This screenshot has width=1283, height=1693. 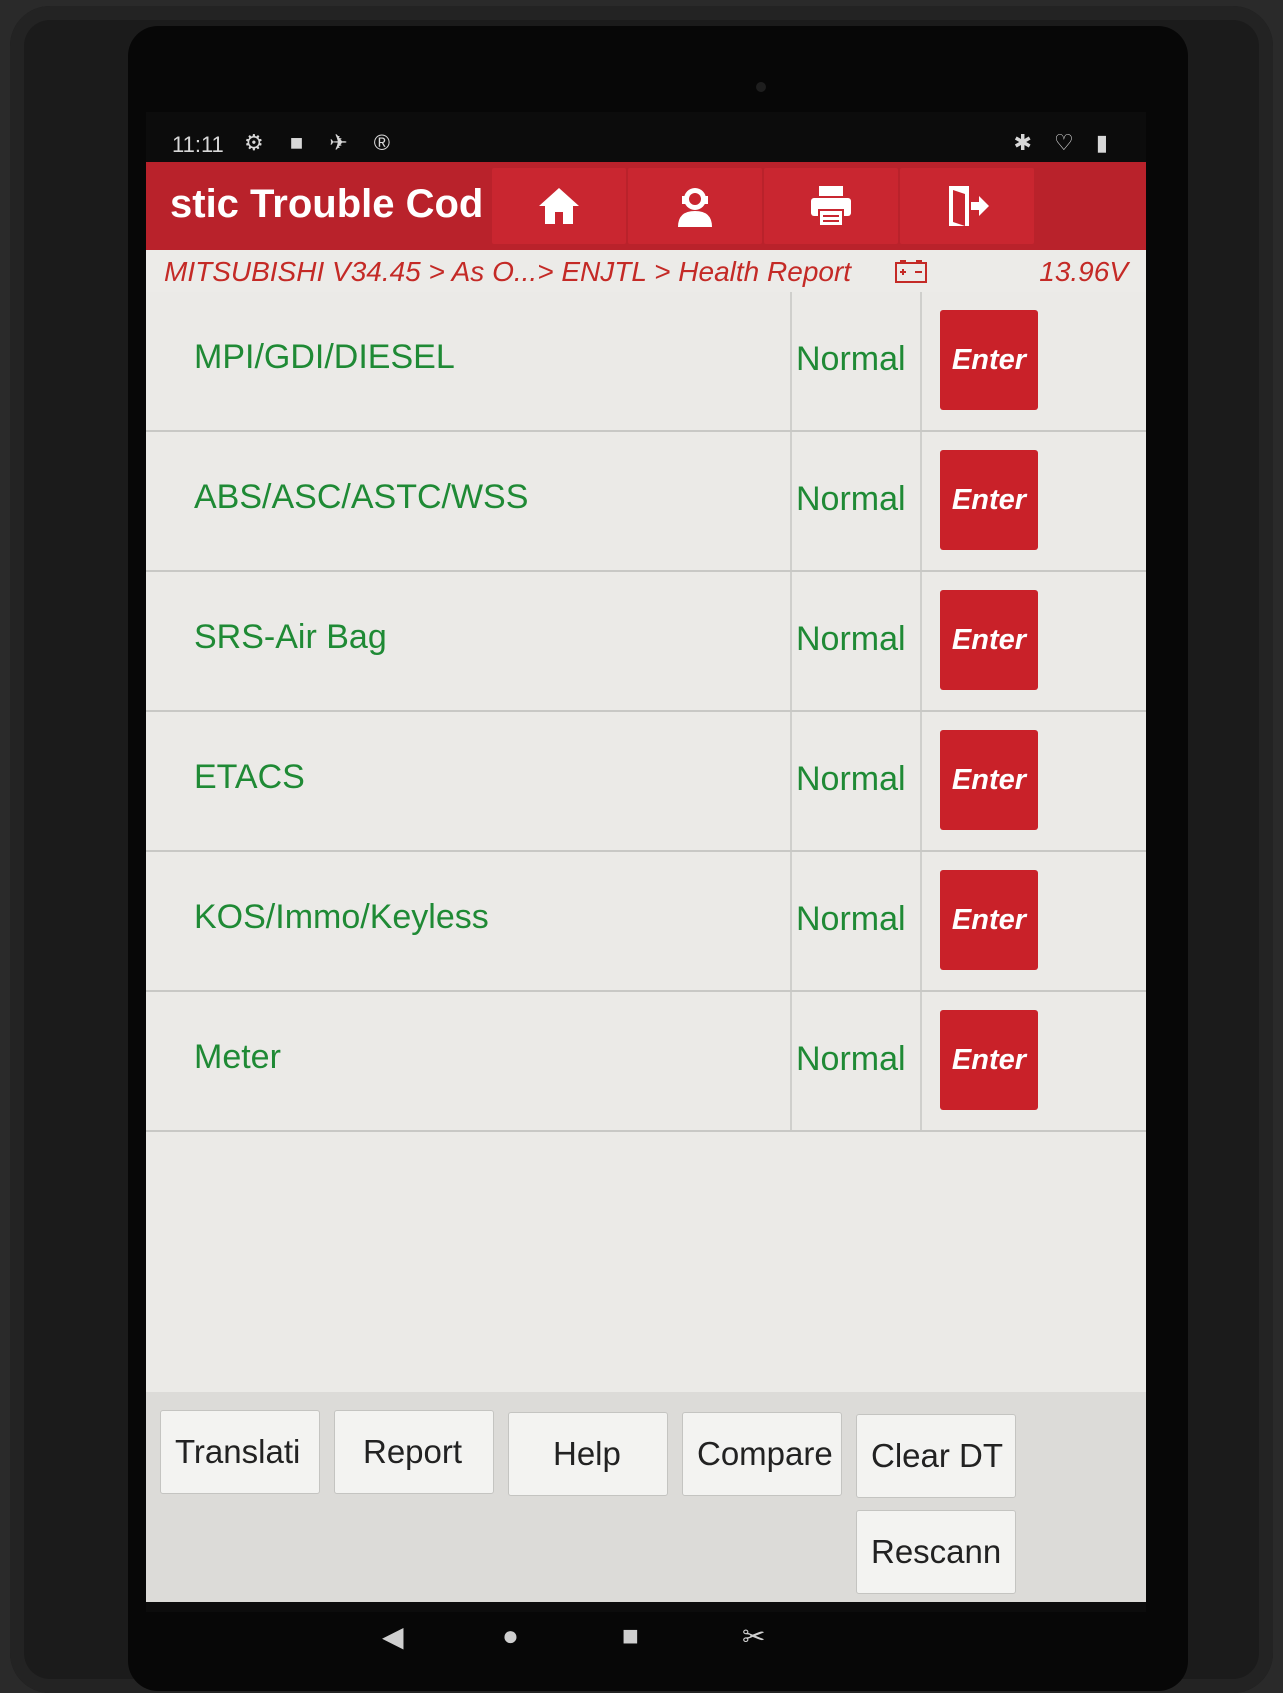 What do you see at coordinates (646, 1607) in the screenshot?
I see `nav-bar-strip` at bounding box center [646, 1607].